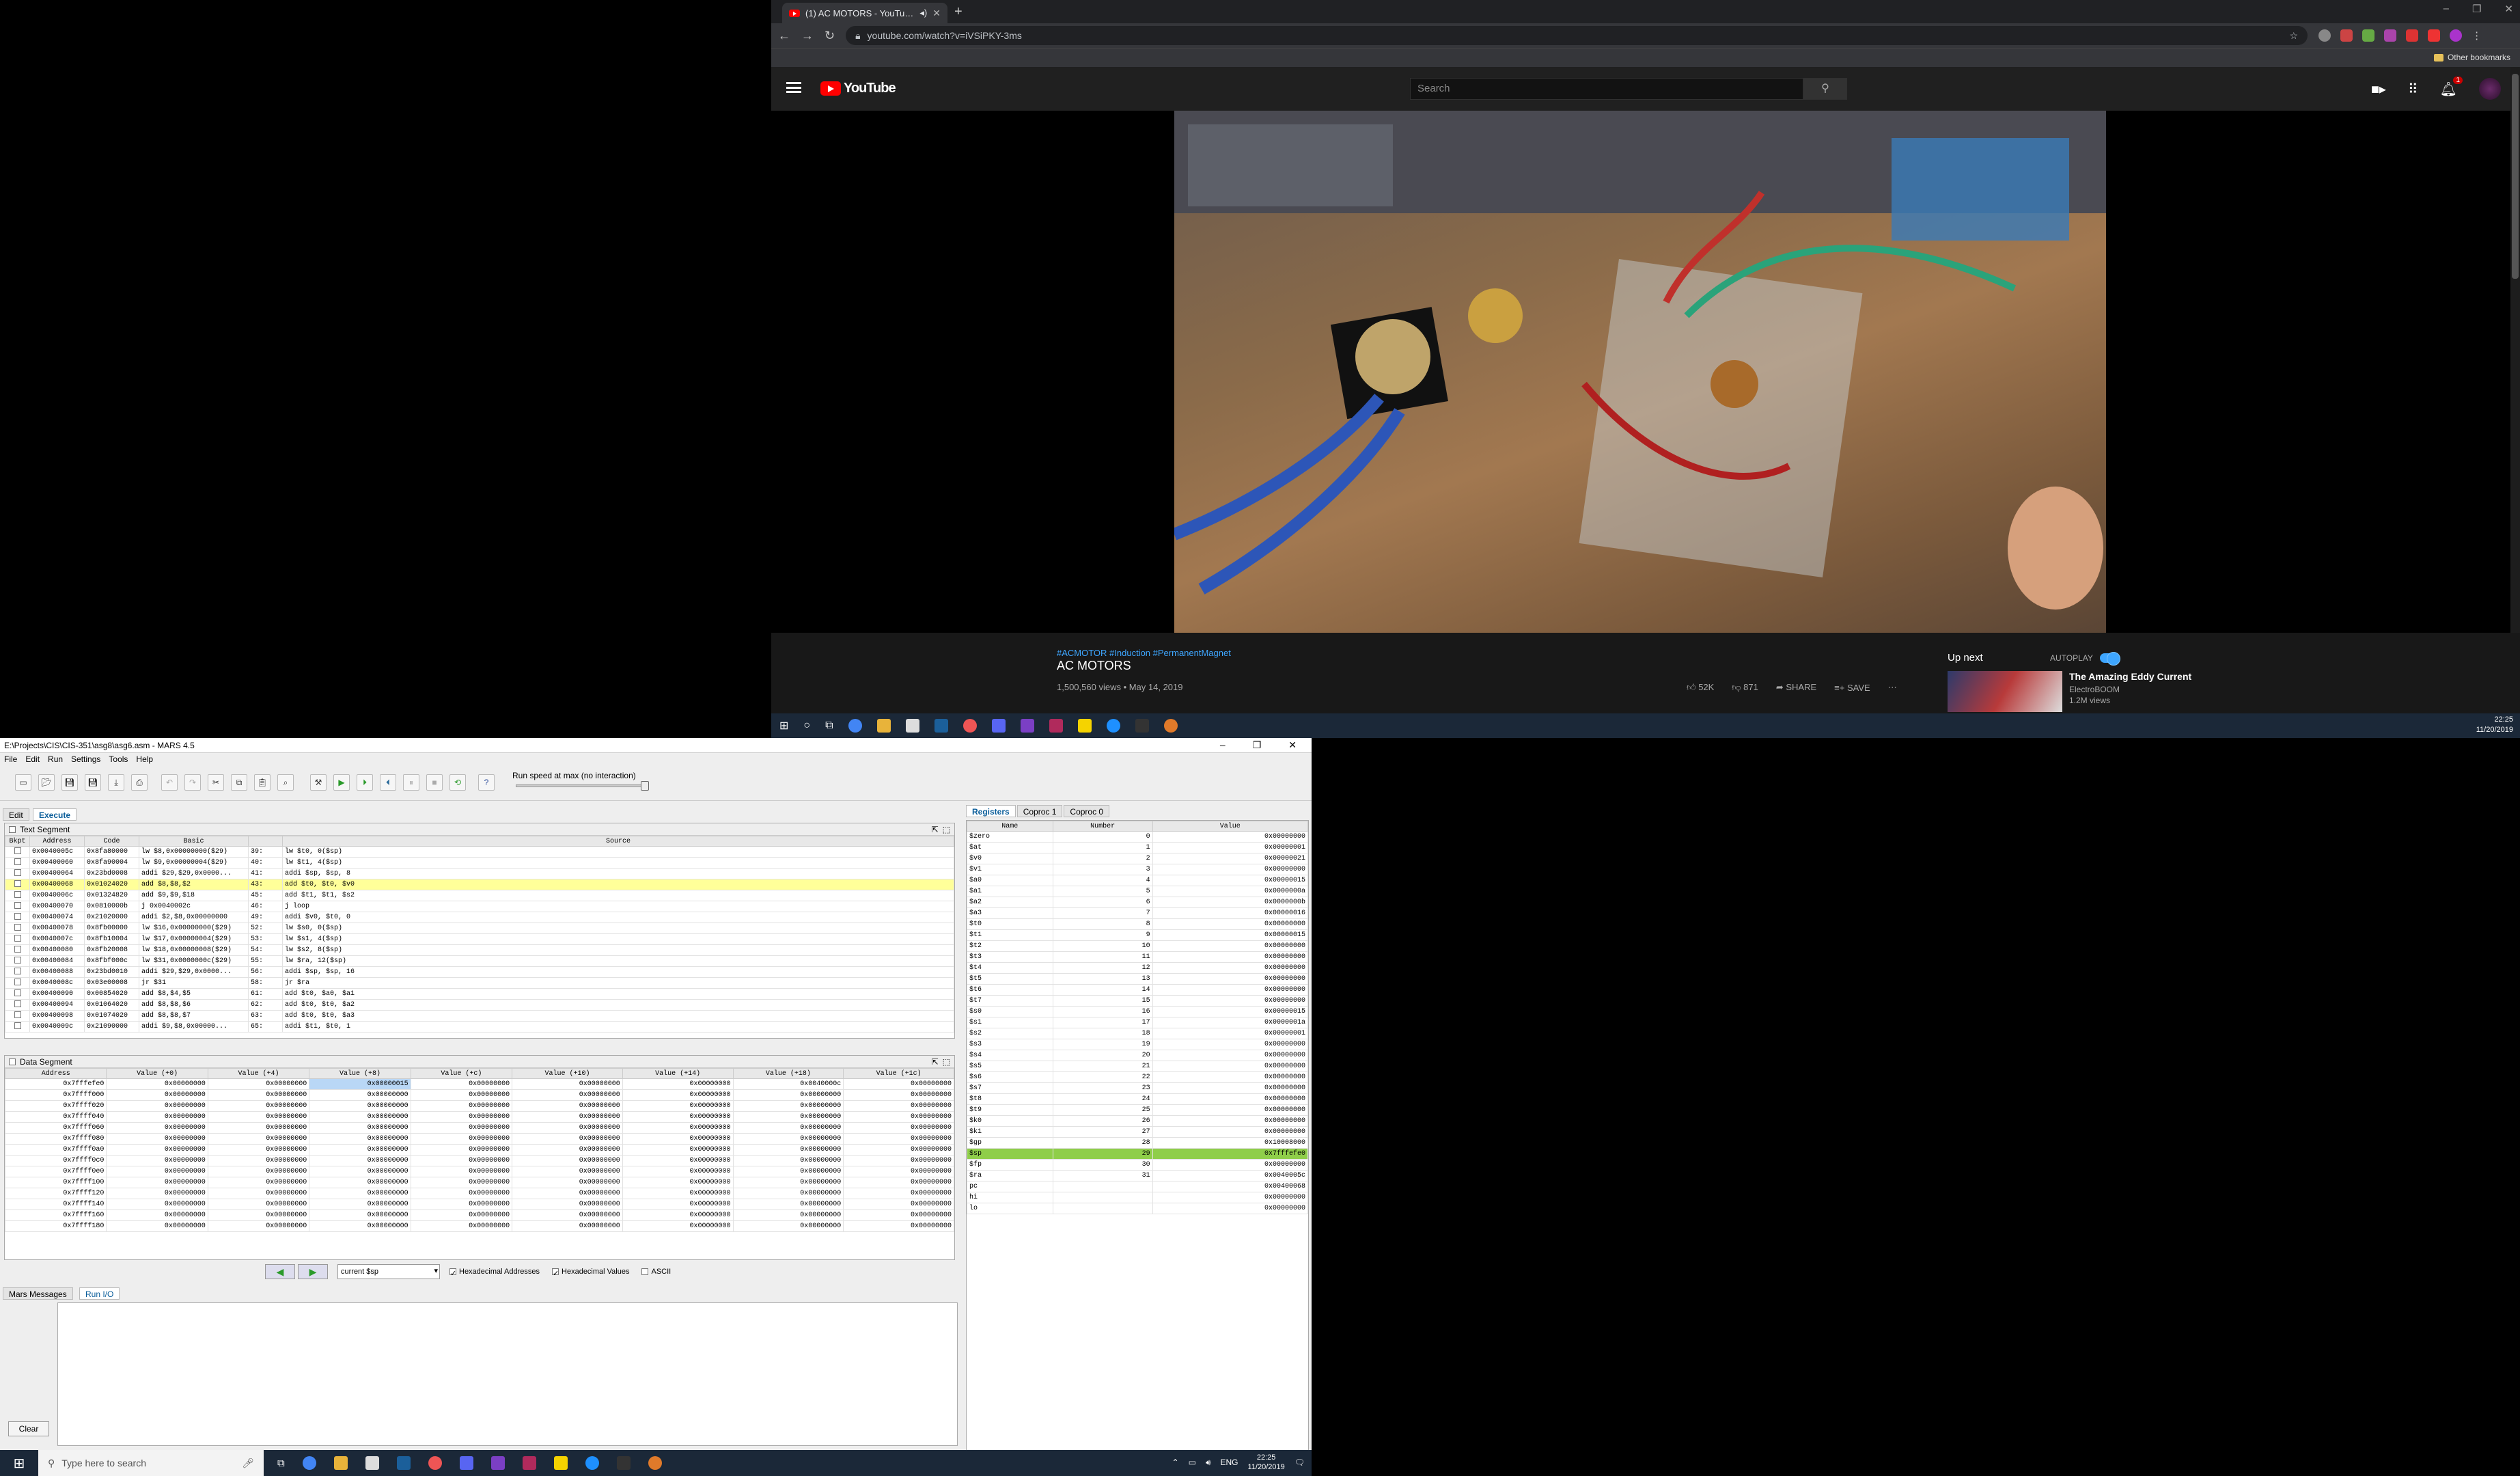 The image size is (2520, 1476). Describe the element at coordinates (1208, 1463) in the screenshot. I see `volume-icon: 🔊︎` at that location.